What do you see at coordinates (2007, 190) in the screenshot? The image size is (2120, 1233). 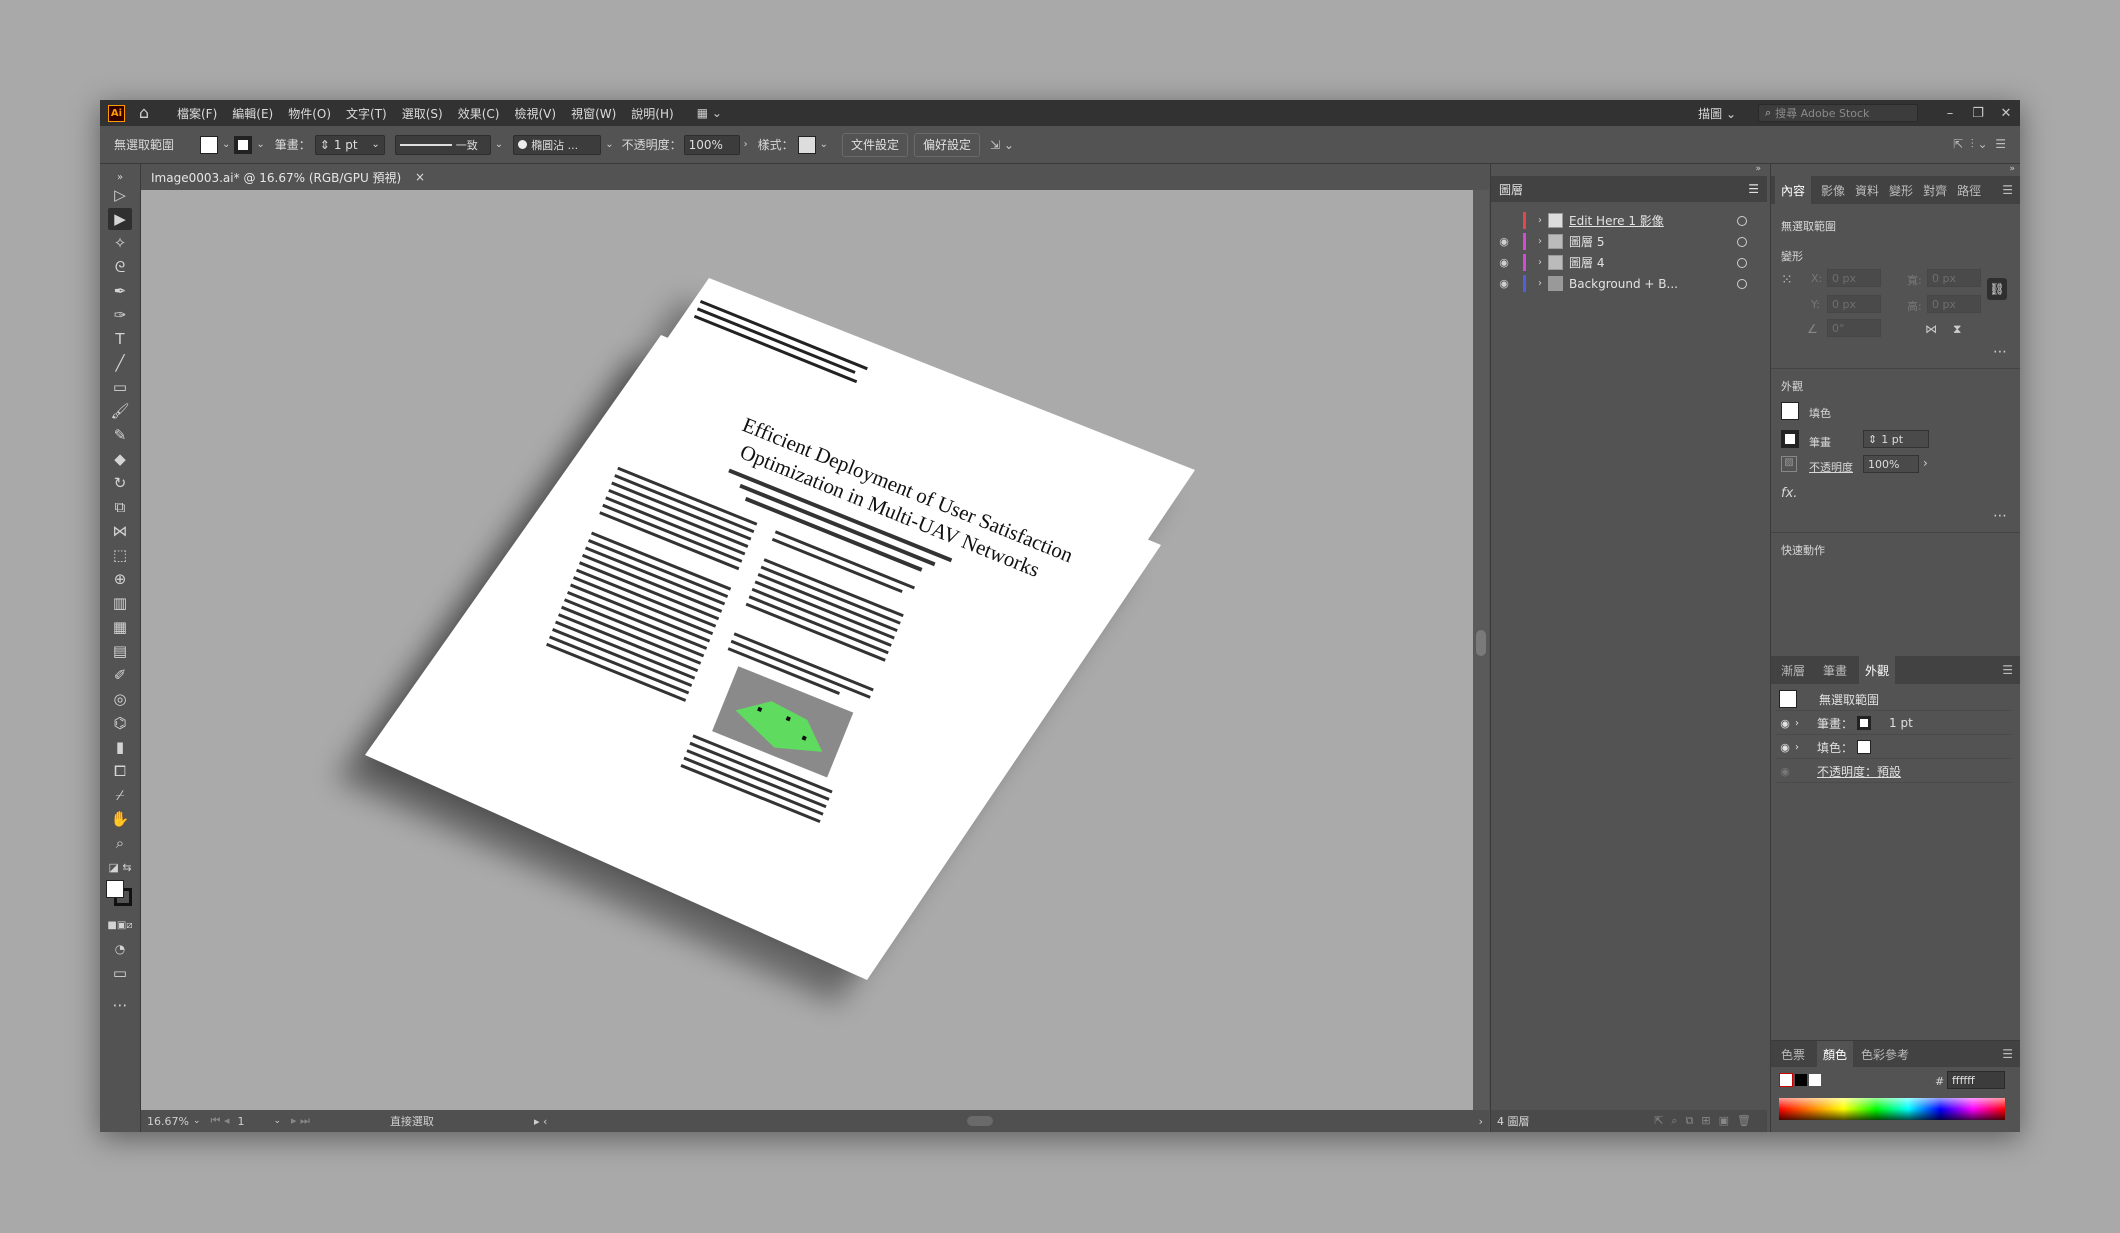 I see `panel-menu-icon: ☰` at bounding box center [2007, 190].